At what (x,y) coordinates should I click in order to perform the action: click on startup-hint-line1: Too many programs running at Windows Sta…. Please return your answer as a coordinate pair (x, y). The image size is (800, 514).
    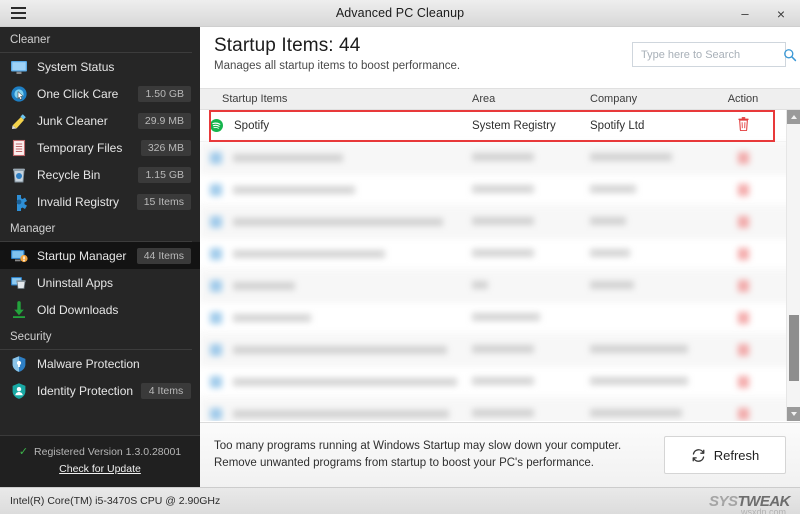
    Looking at the image, I should click on (418, 446).